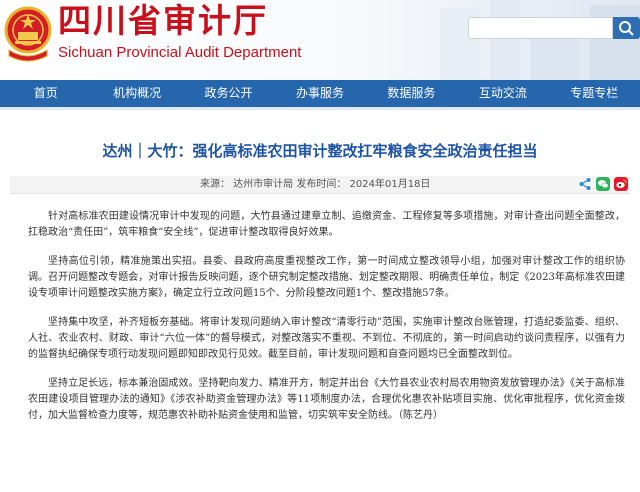 The image size is (640, 492). Describe the element at coordinates (594, 93) in the screenshot. I see `nav-item-topics: 专题专栏` at that location.